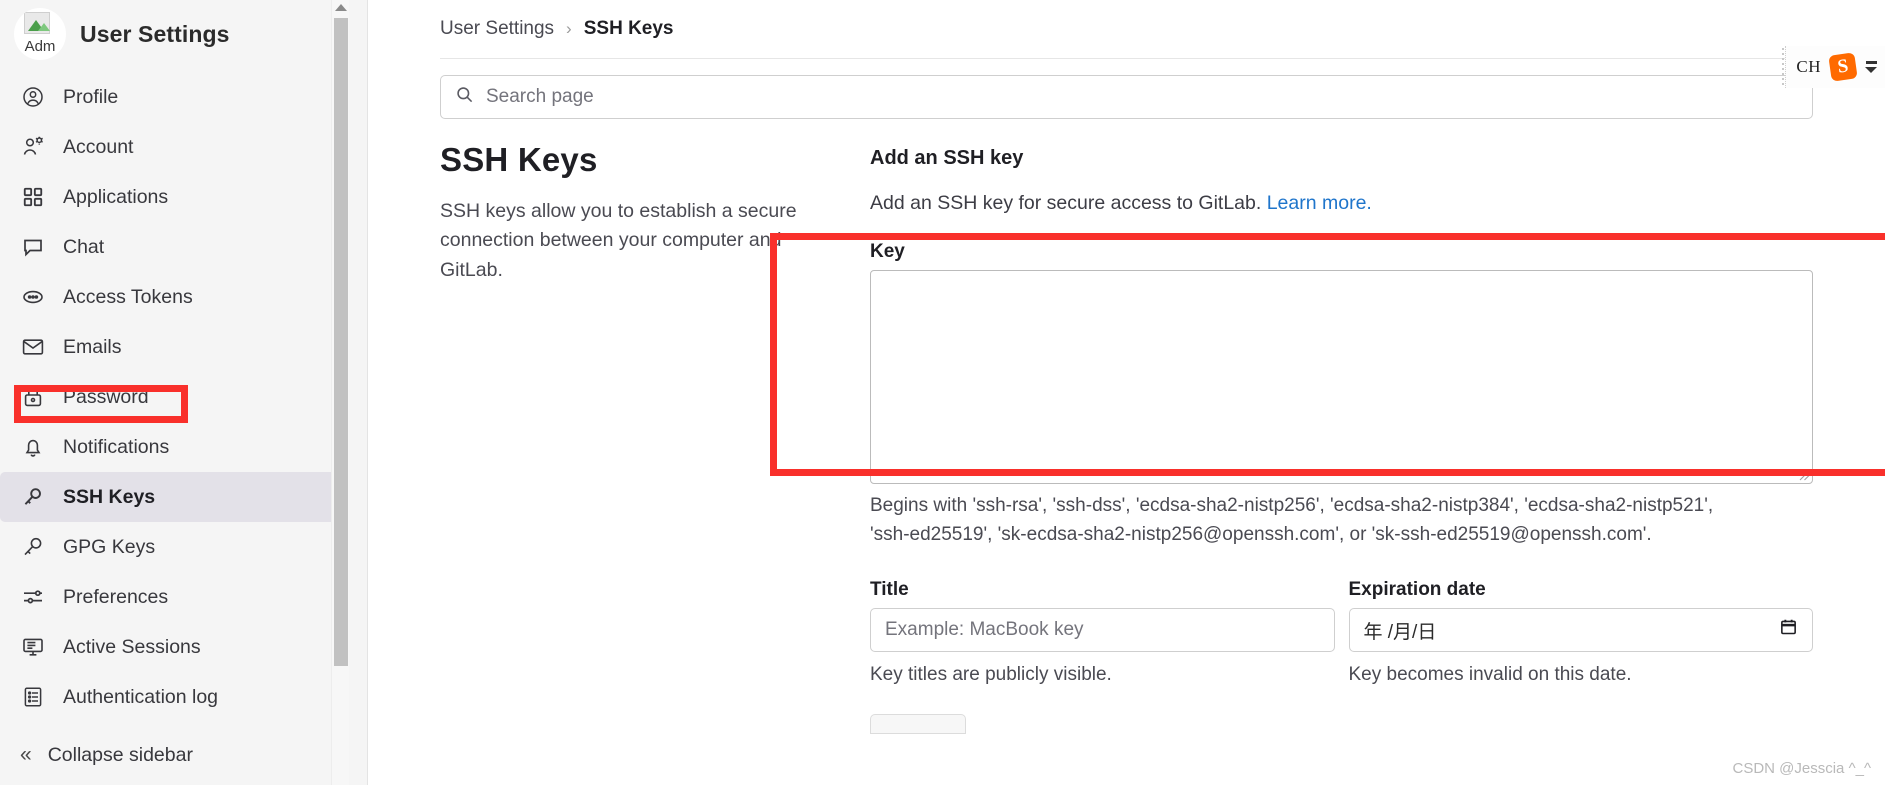 This screenshot has width=1885, height=785. Describe the element at coordinates (33, 447) in the screenshot. I see `bell-icon` at that location.